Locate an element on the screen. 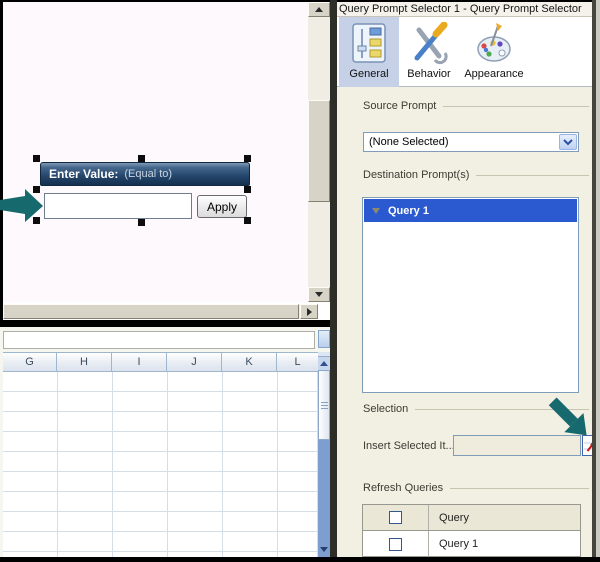  scroll-up-button is located at coordinates (319, 9).